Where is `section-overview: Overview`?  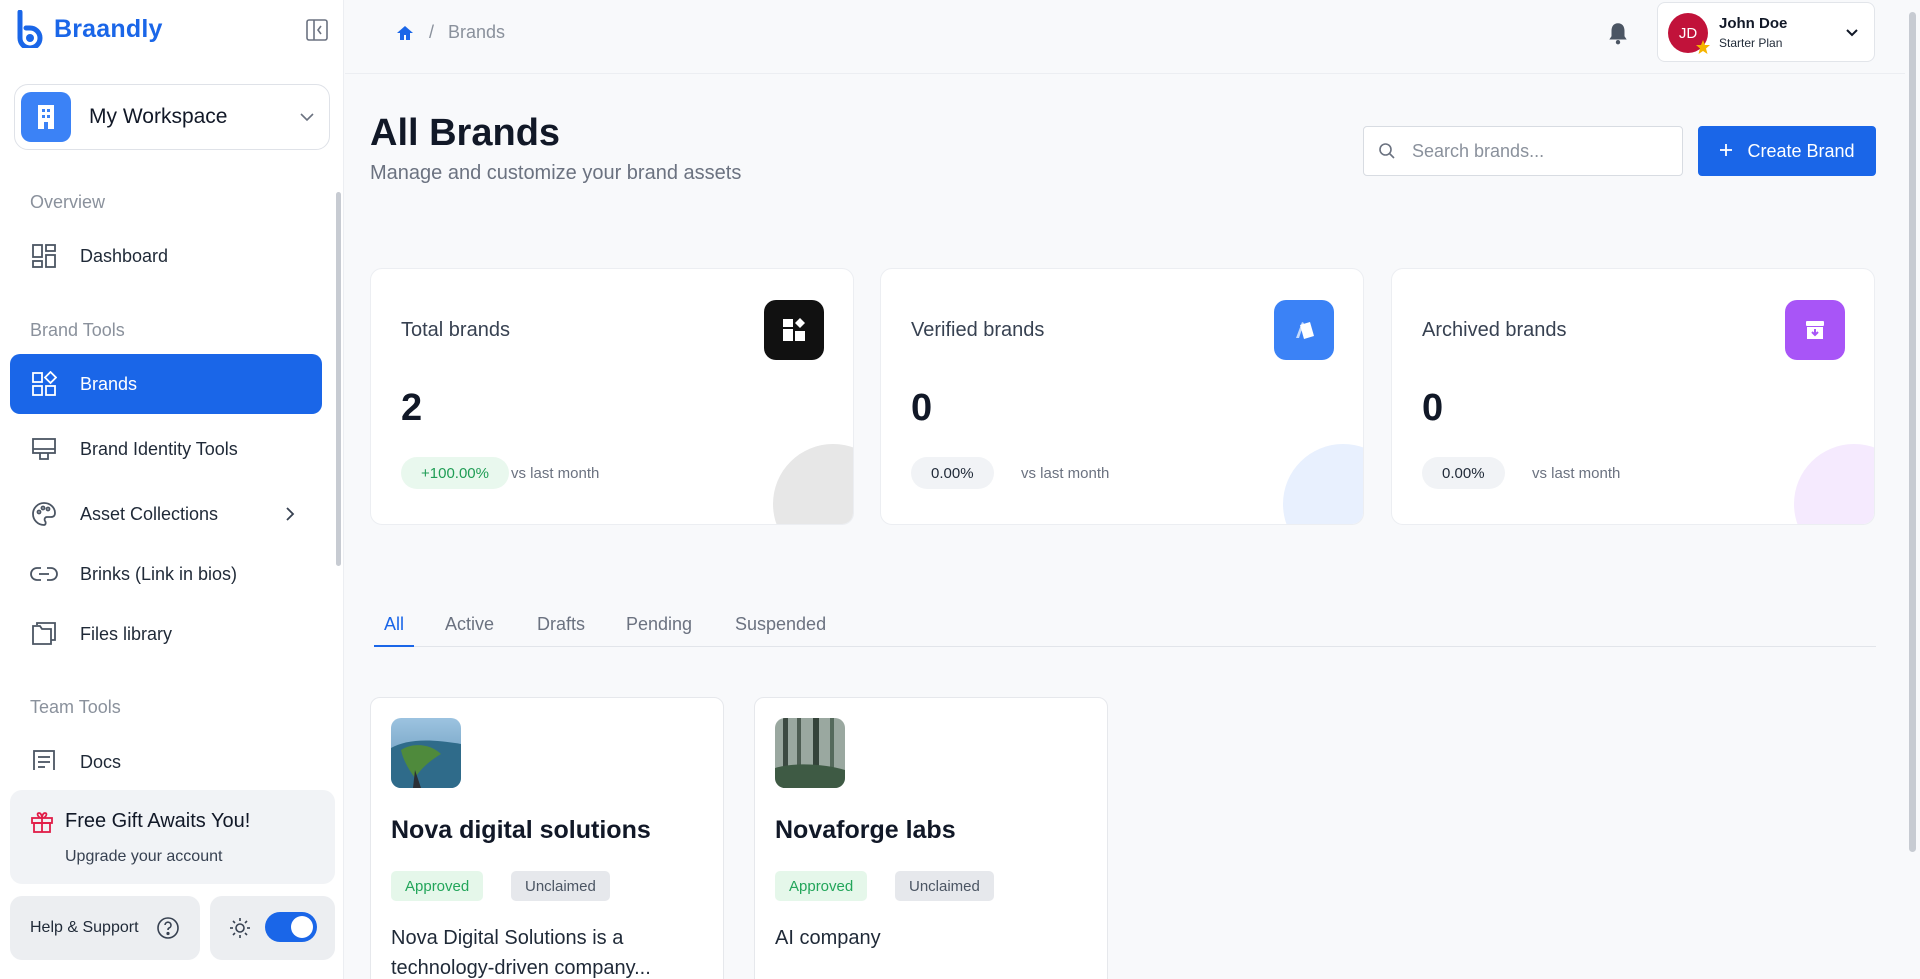
section-overview: Overview is located at coordinates (68, 202).